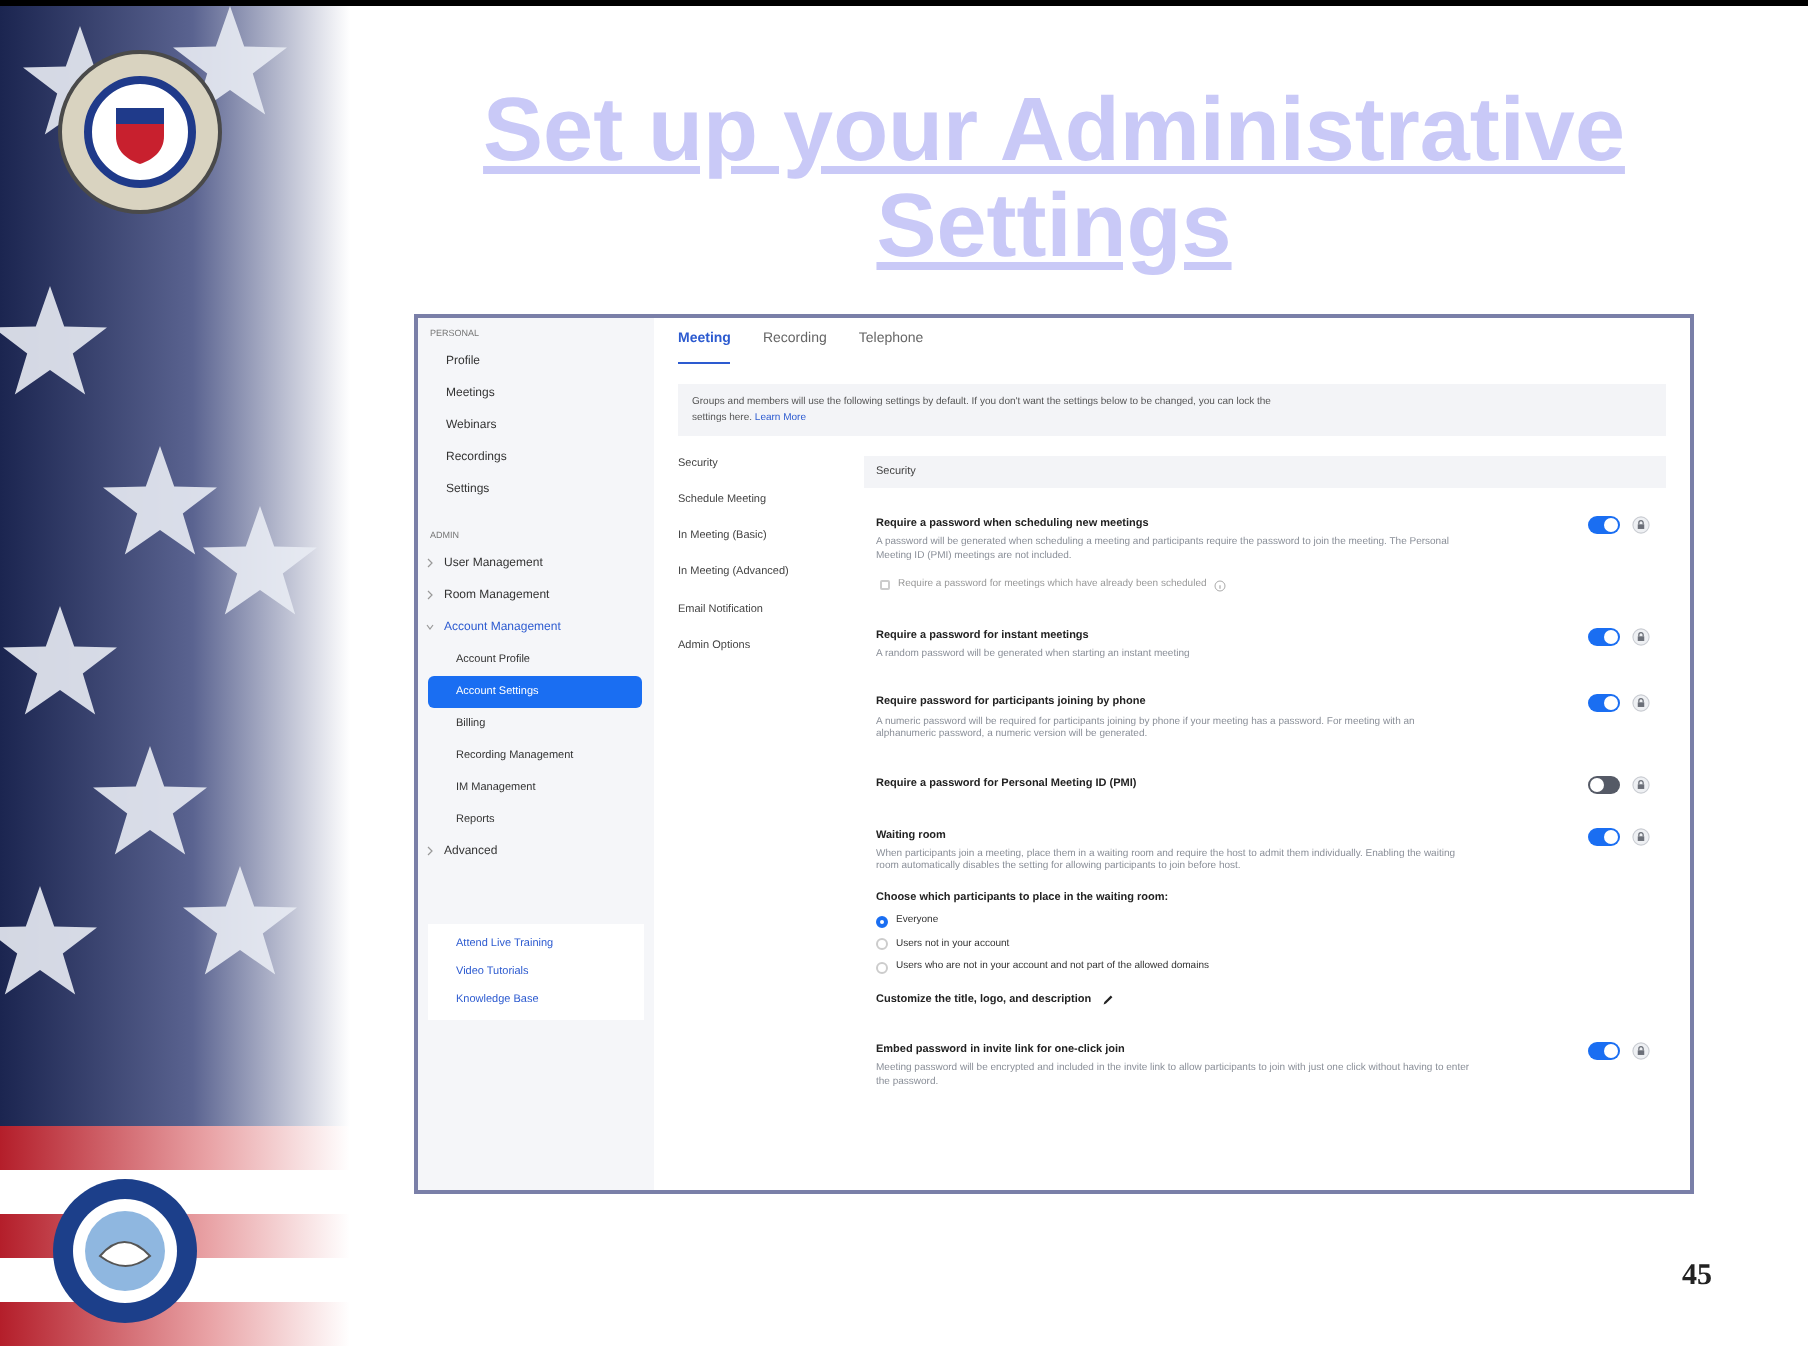 The width and height of the screenshot is (1808, 1366). What do you see at coordinates (1697, 1277) in the screenshot?
I see `page-number: 45` at bounding box center [1697, 1277].